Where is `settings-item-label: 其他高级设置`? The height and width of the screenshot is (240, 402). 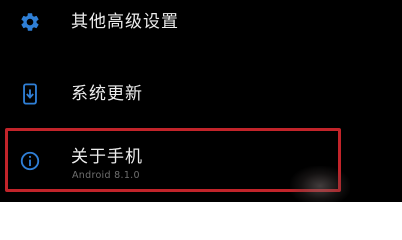
settings-item-label: 其他高级设置 is located at coordinates (125, 22).